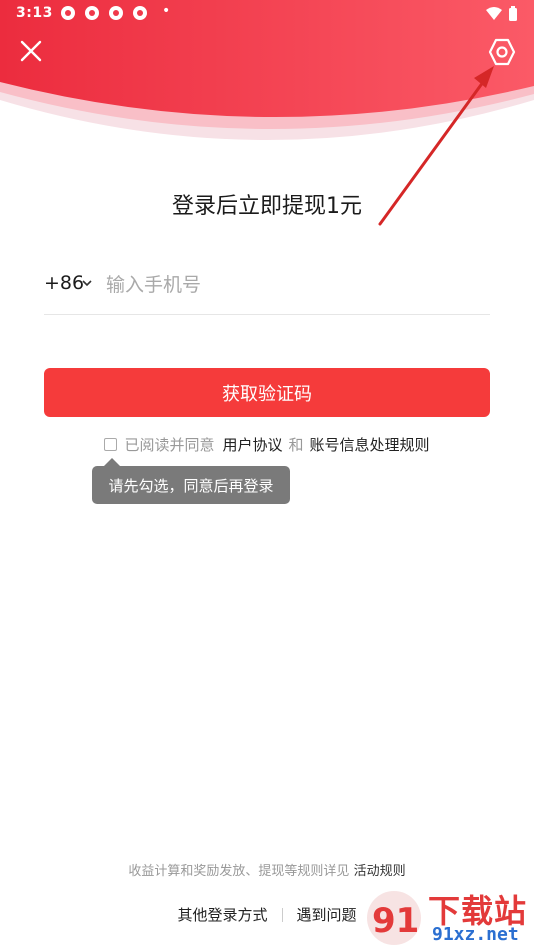 The image size is (534, 950). Describe the element at coordinates (282, 914) in the screenshot. I see `footer-divider` at that location.